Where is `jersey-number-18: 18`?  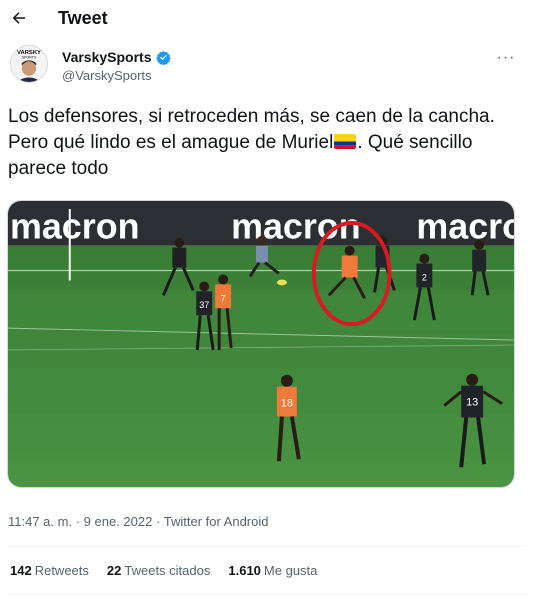
jersey-number-18: 18 is located at coordinates (287, 404).